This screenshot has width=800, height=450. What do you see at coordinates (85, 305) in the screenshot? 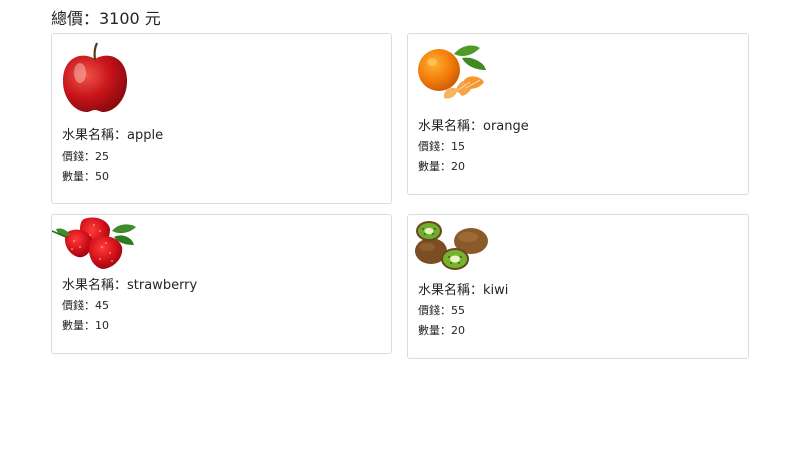
I see `fruit-price: 價錢：45` at bounding box center [85, 305].